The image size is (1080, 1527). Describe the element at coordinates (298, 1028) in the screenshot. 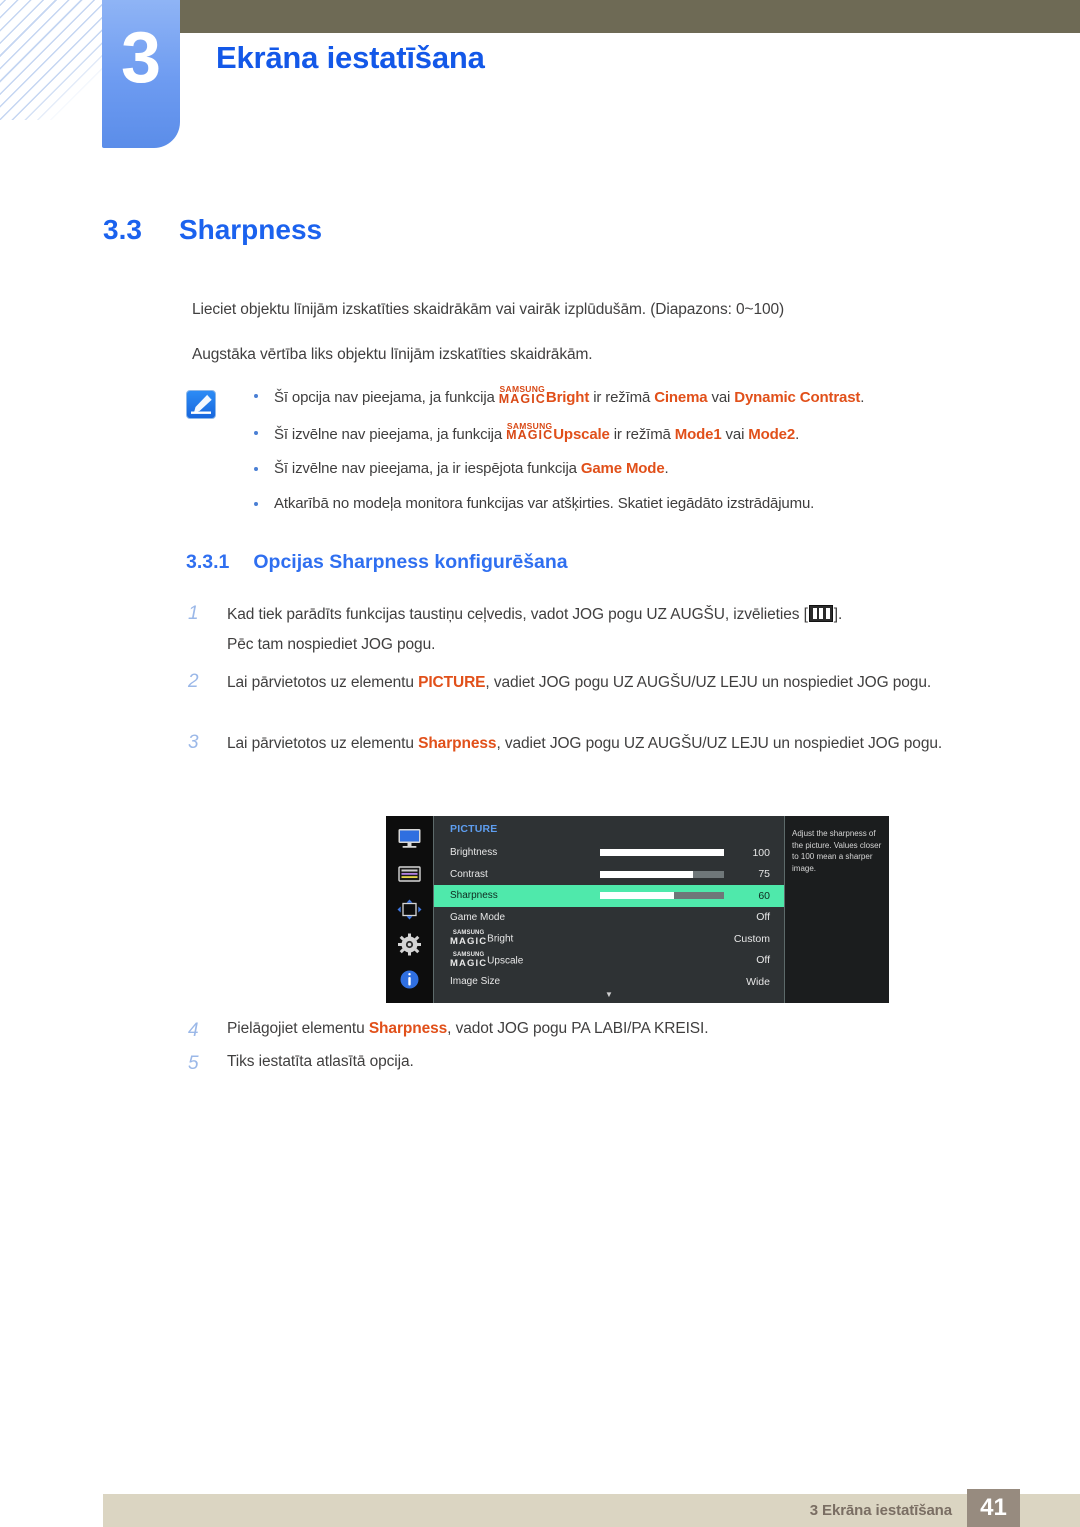

I see `step-4-text-pre: Pielāgojiet elementu` at that location.